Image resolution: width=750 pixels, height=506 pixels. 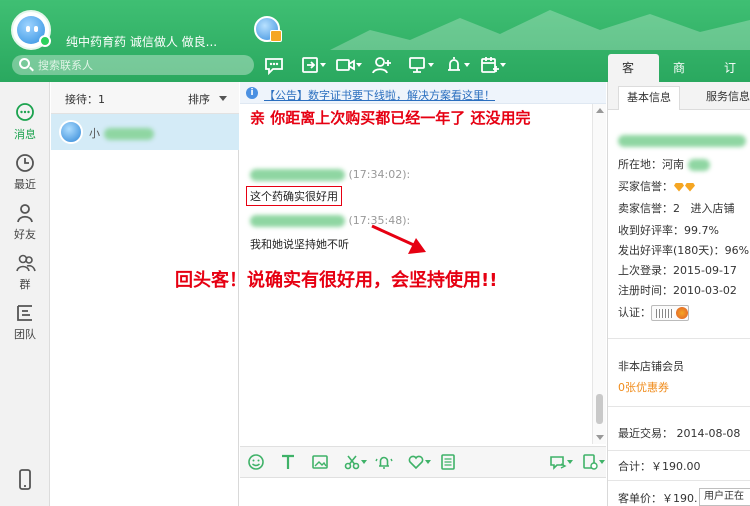 I want to click on info-icon: i, so click(x=252, y=93).